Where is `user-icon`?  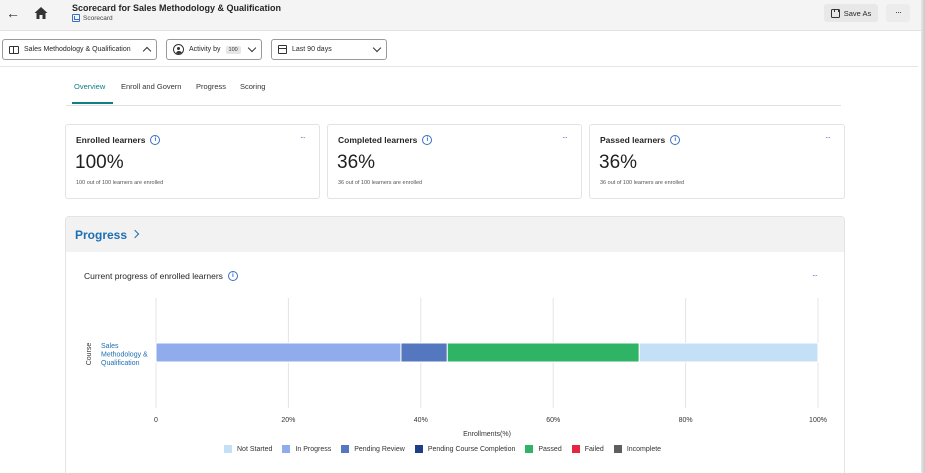 user-icon is located at coordinates (178, 49).